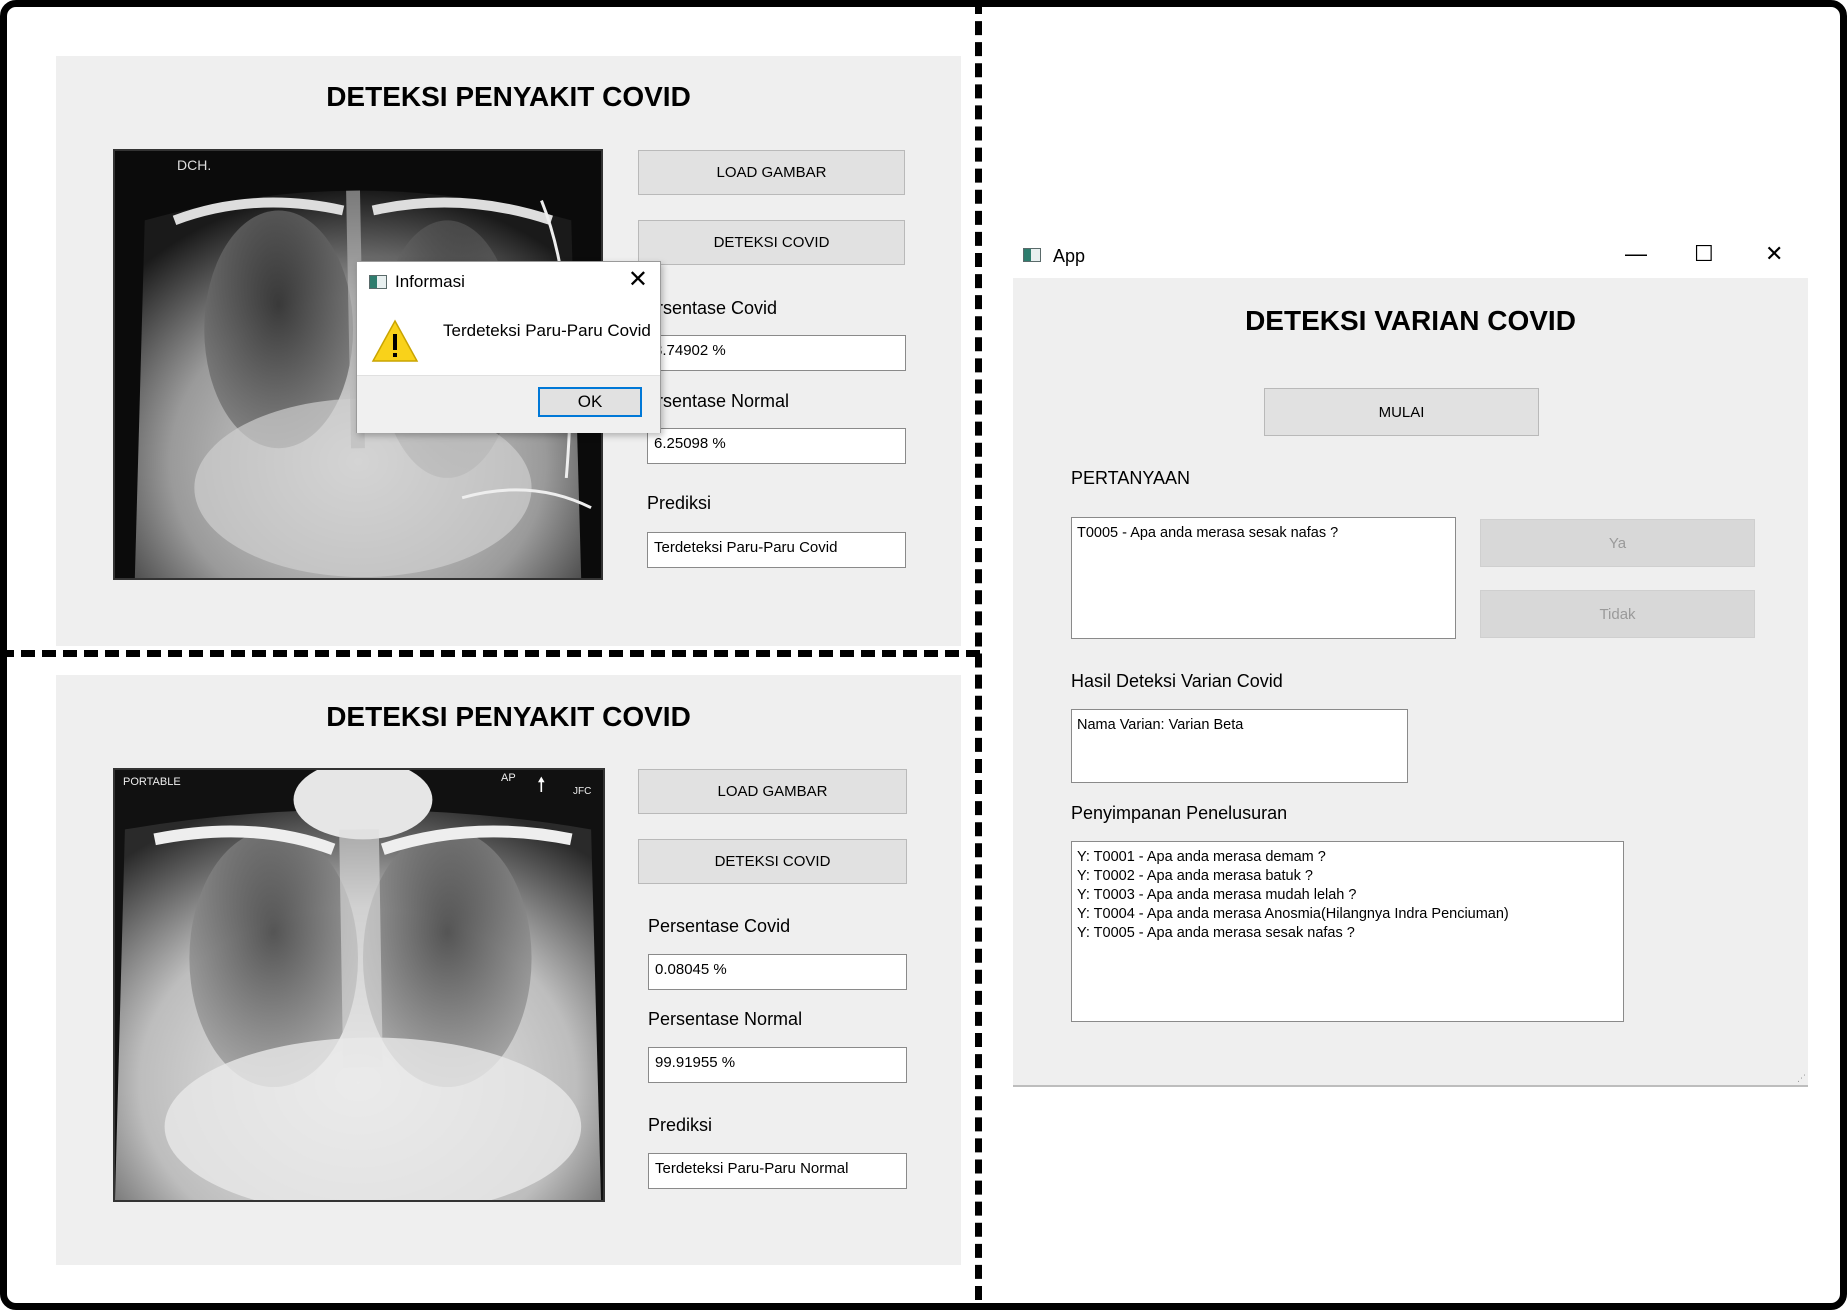 Image resolution: width=1847 pixels, height=1310 pixels. I want to click on ok-button: OK, so click(590, 402).